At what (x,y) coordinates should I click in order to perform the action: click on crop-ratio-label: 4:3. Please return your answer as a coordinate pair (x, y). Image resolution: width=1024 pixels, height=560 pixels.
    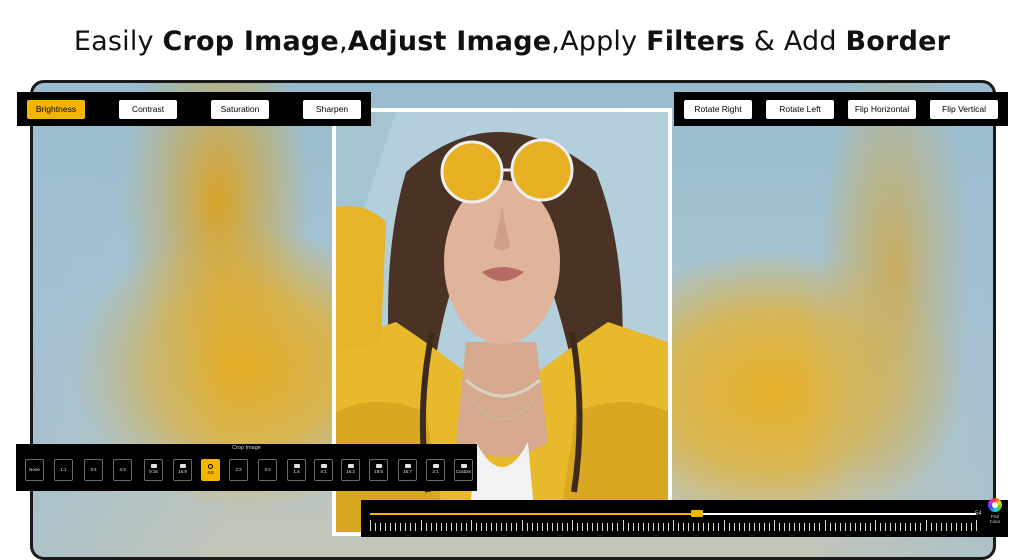
    Looking at the image, I should click on (122, 469).